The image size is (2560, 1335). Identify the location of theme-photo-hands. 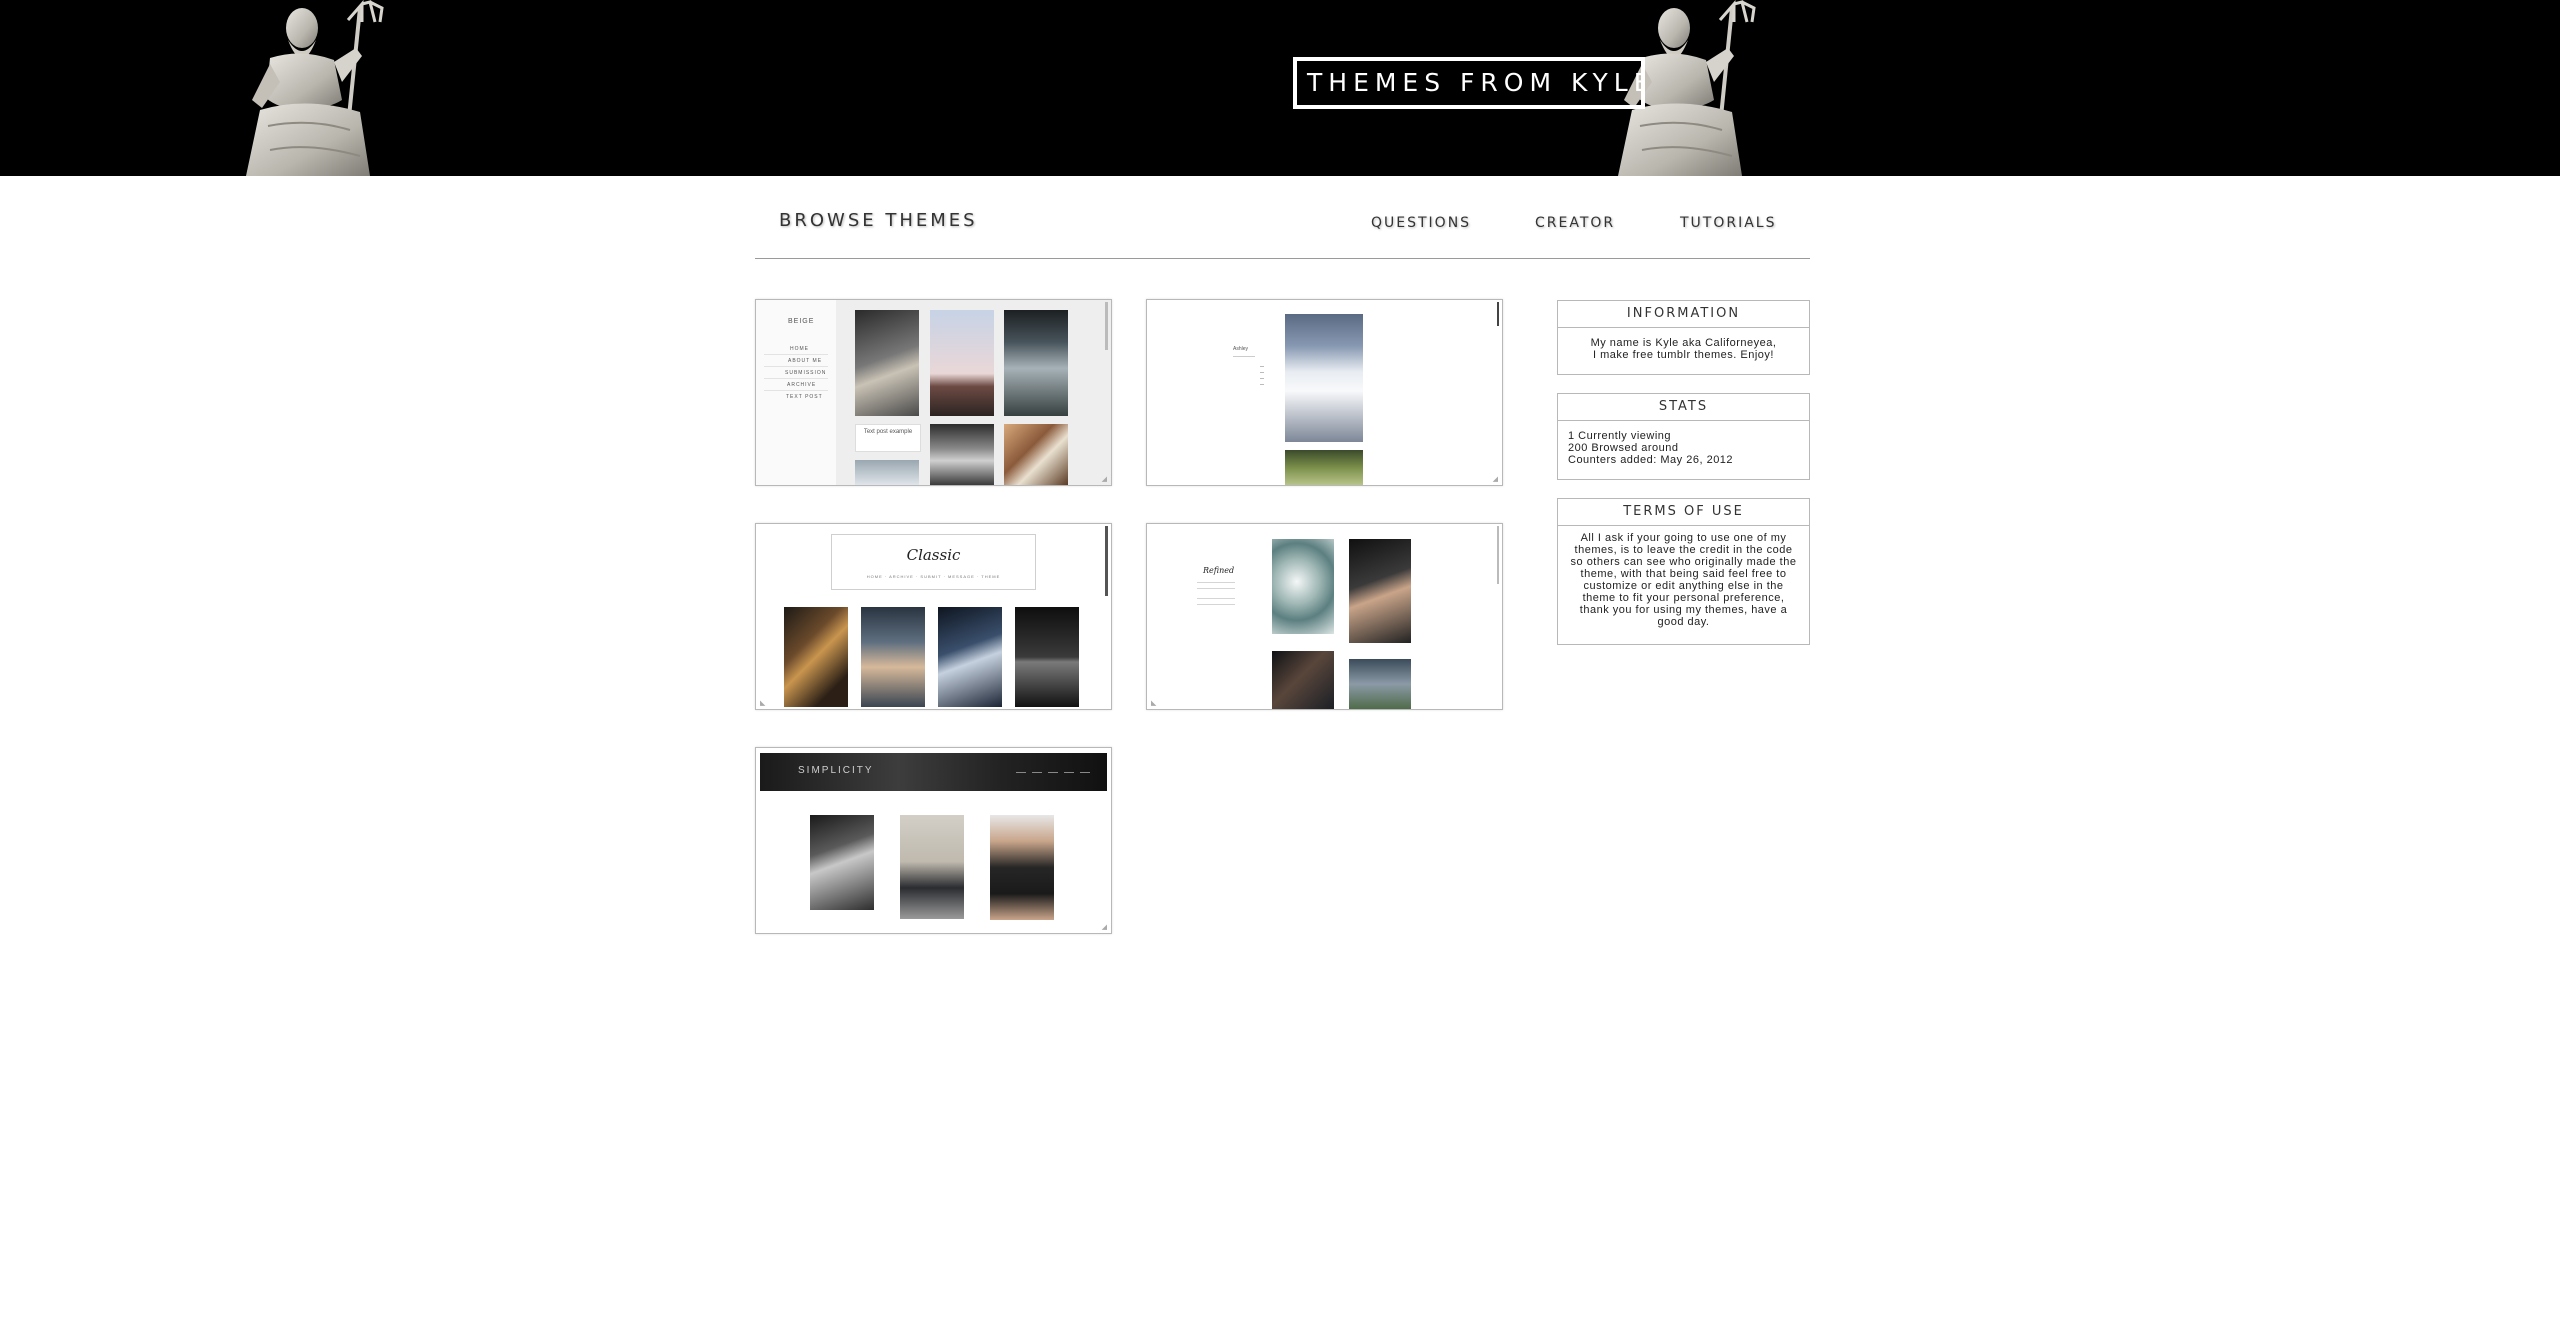
(1303, 680).